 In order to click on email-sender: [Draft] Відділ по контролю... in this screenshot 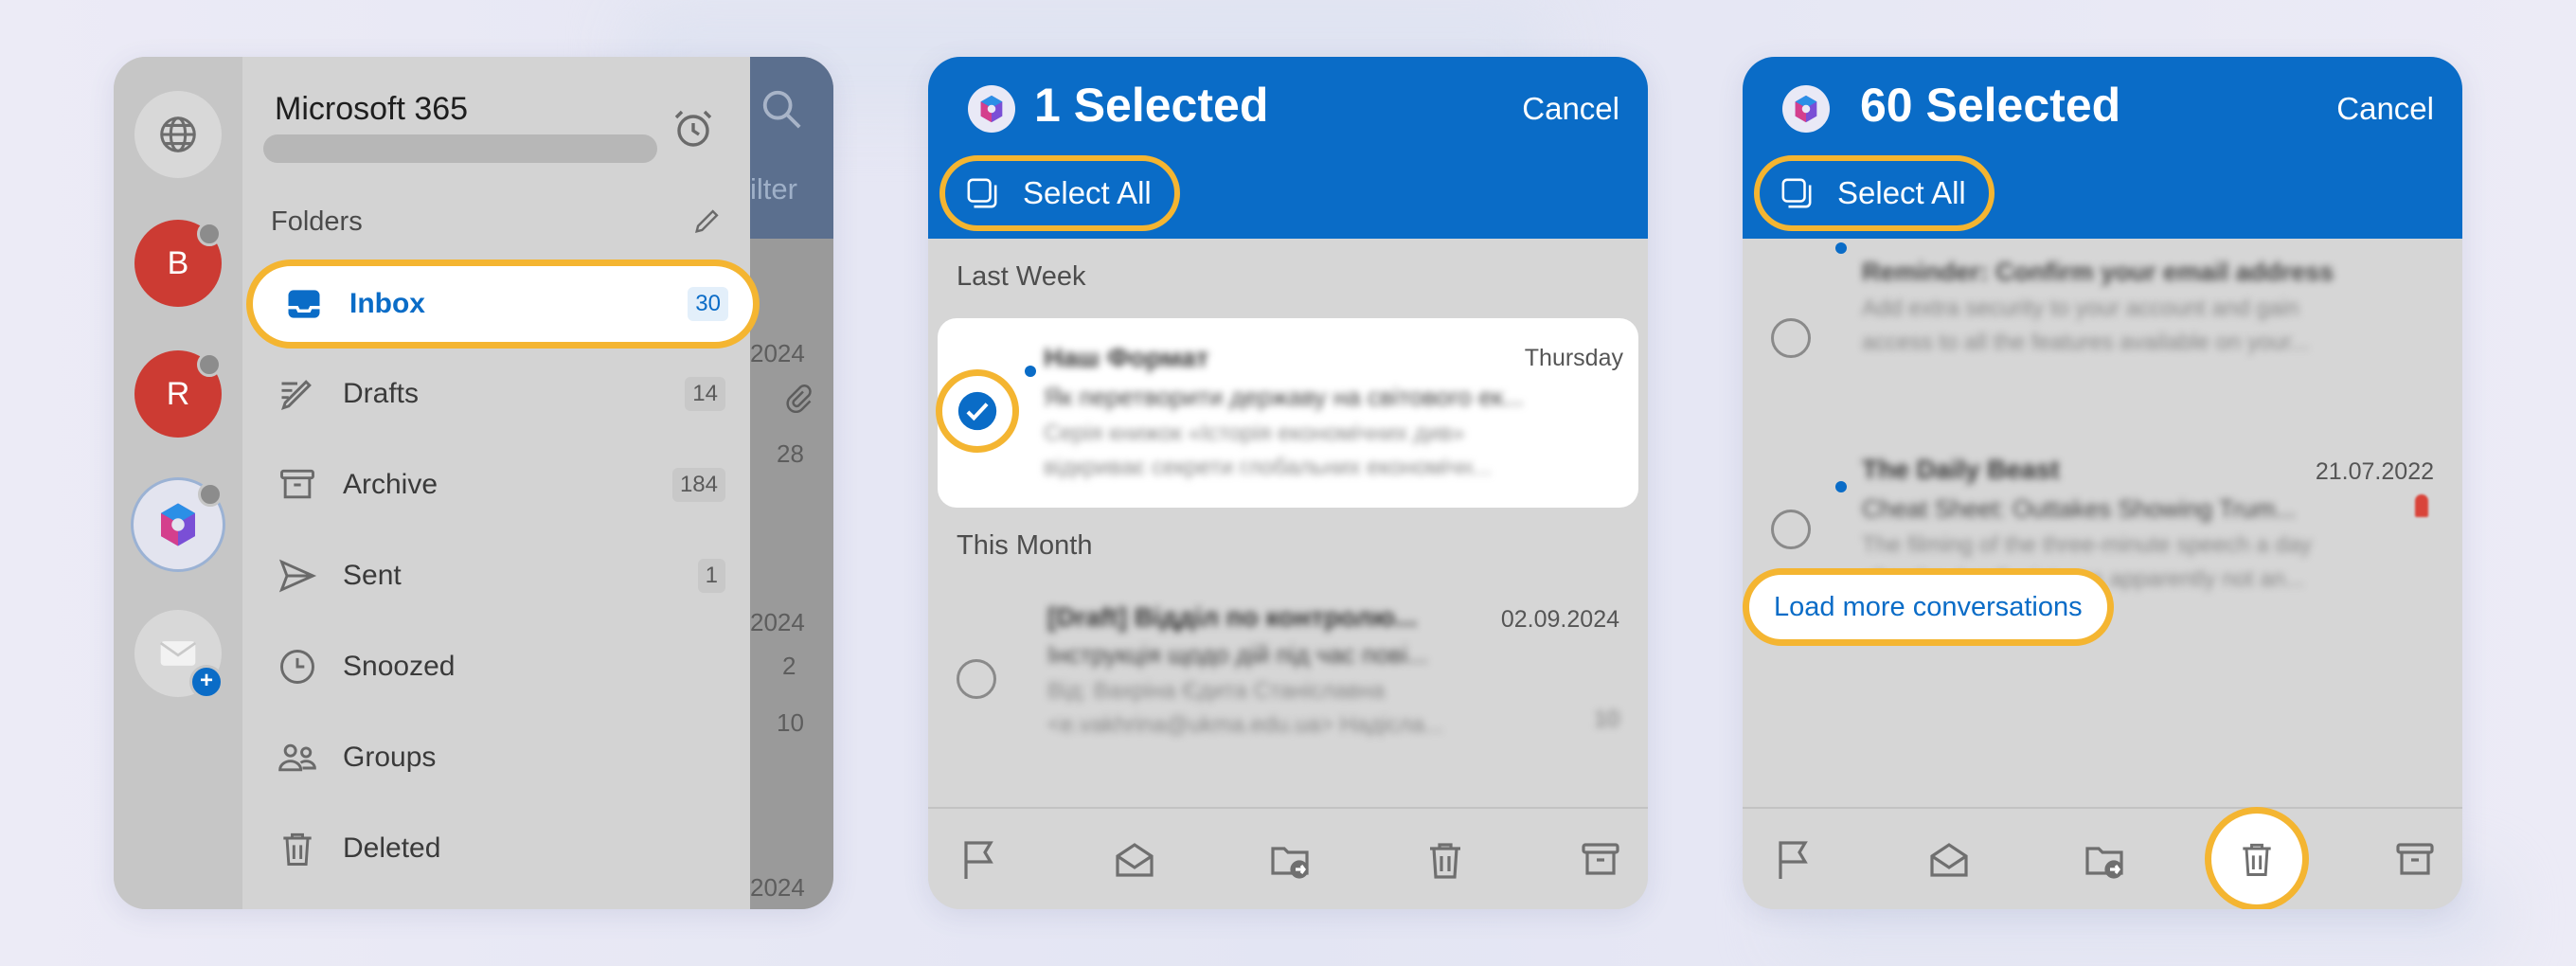, I will do `click(1232, 617)`.